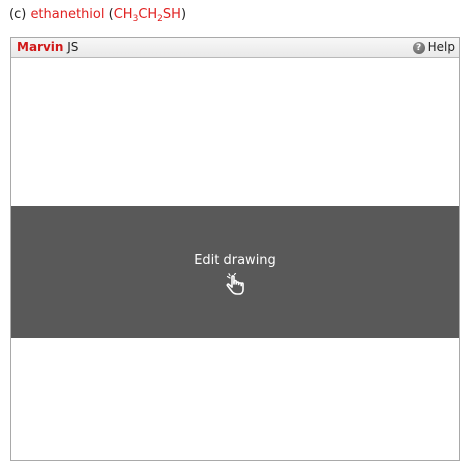  I want to click on marvin-brand: Marvin JS, so click(47, 47).